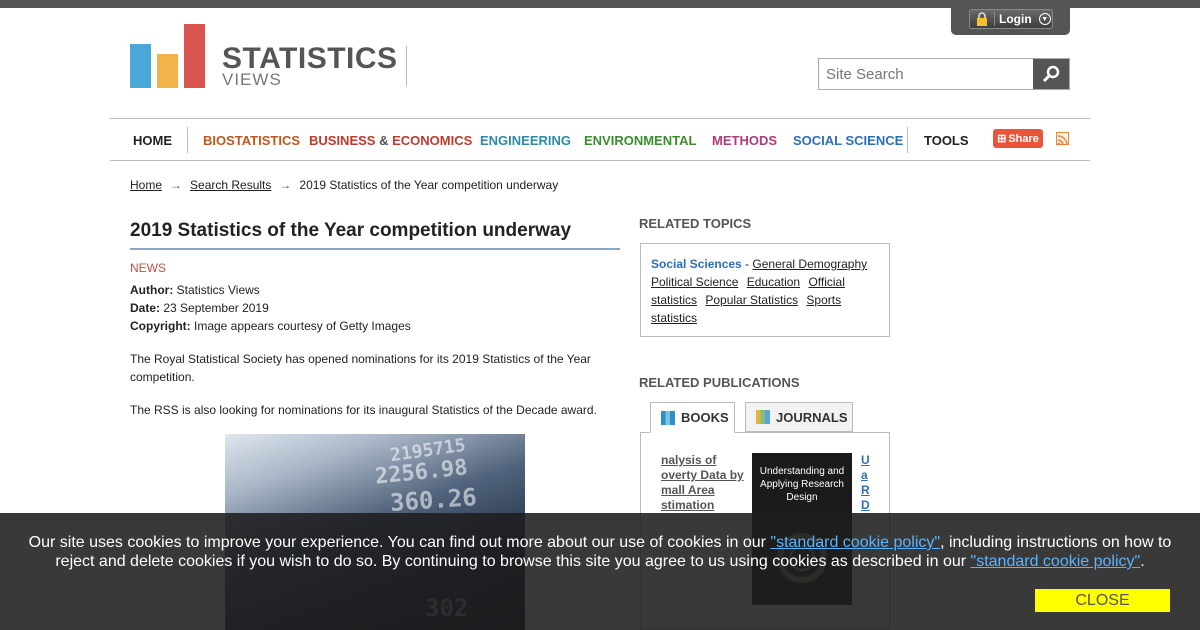  Describe the element at coordinates (252, 79) in the screenshot. I see `logo-word-views: VIEWS` at that location.